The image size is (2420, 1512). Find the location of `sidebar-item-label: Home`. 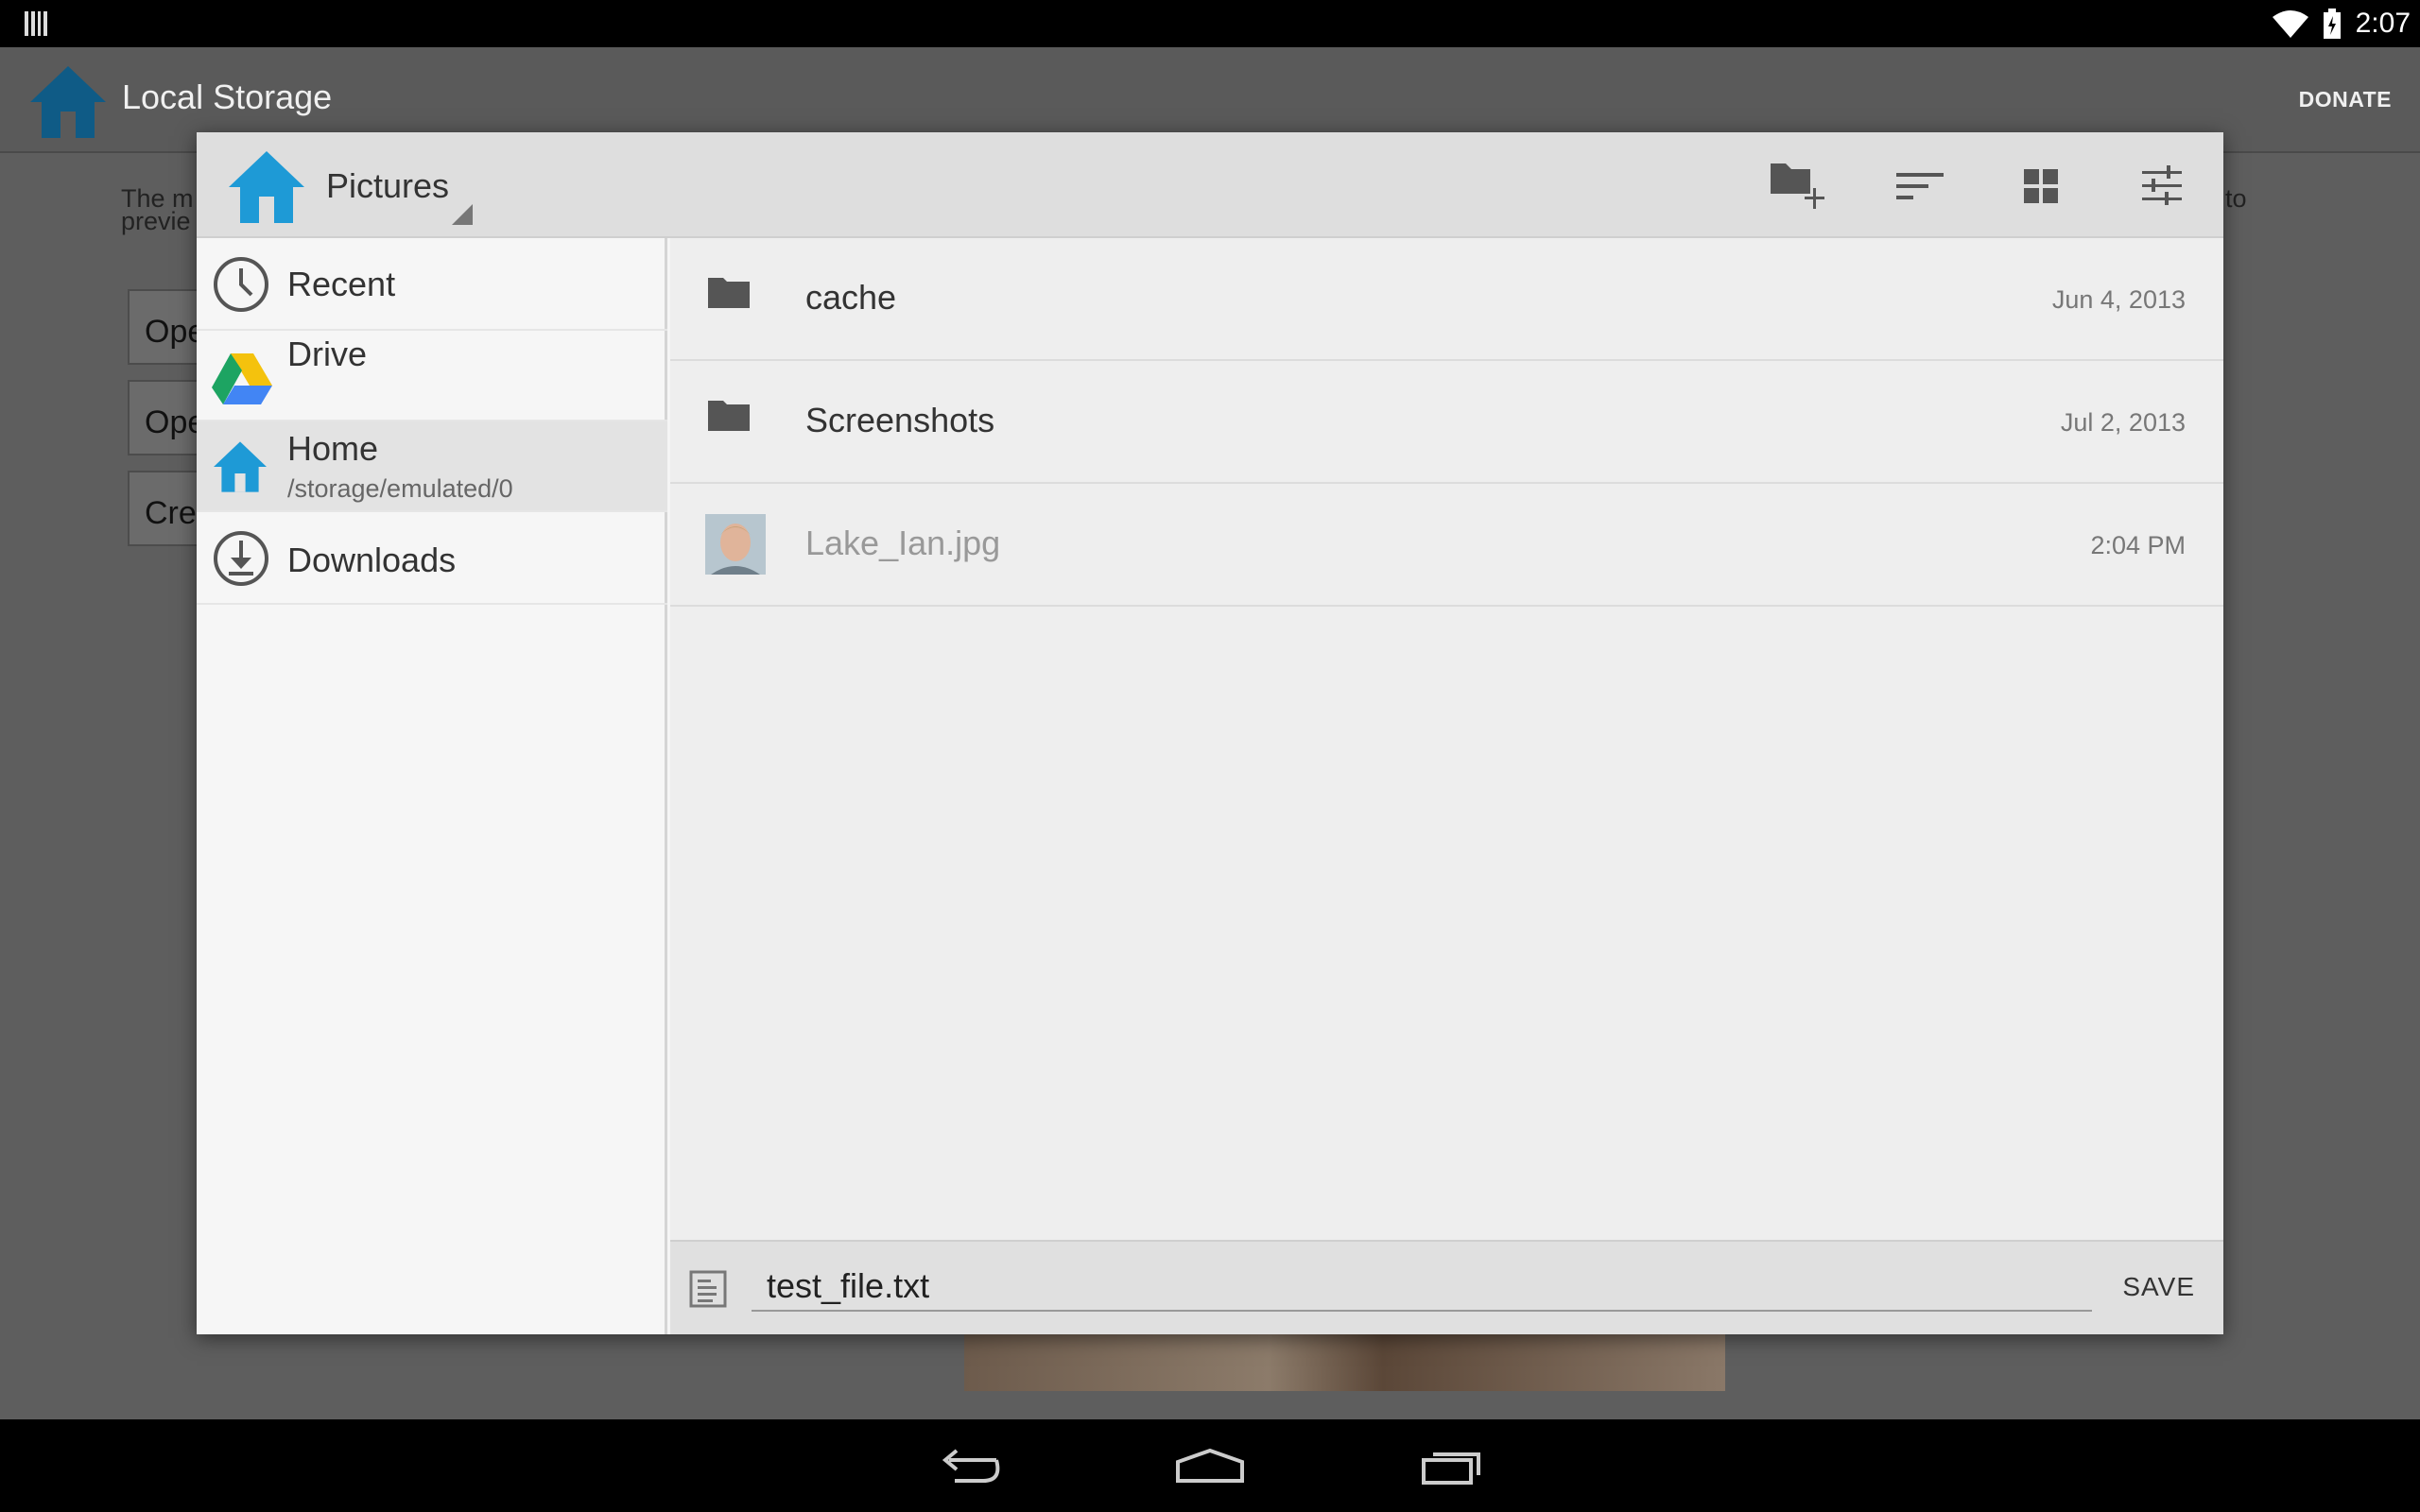

sidebar-item-label: Home is located at coordinates (333, 448).